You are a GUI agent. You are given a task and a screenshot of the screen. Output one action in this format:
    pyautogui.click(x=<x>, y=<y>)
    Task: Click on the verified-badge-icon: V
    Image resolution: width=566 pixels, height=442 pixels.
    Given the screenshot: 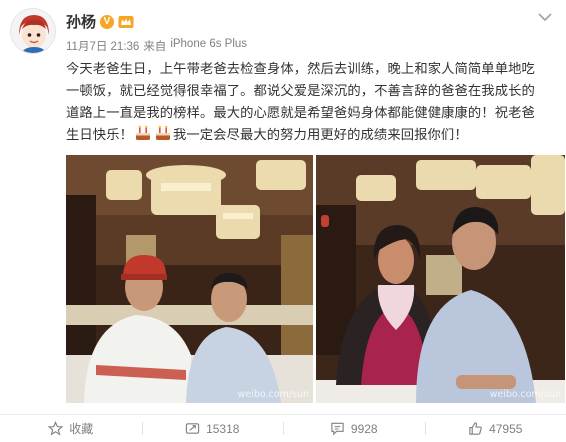 What is the action you would take?
    pyautogui.click(x=107, y=21)
    